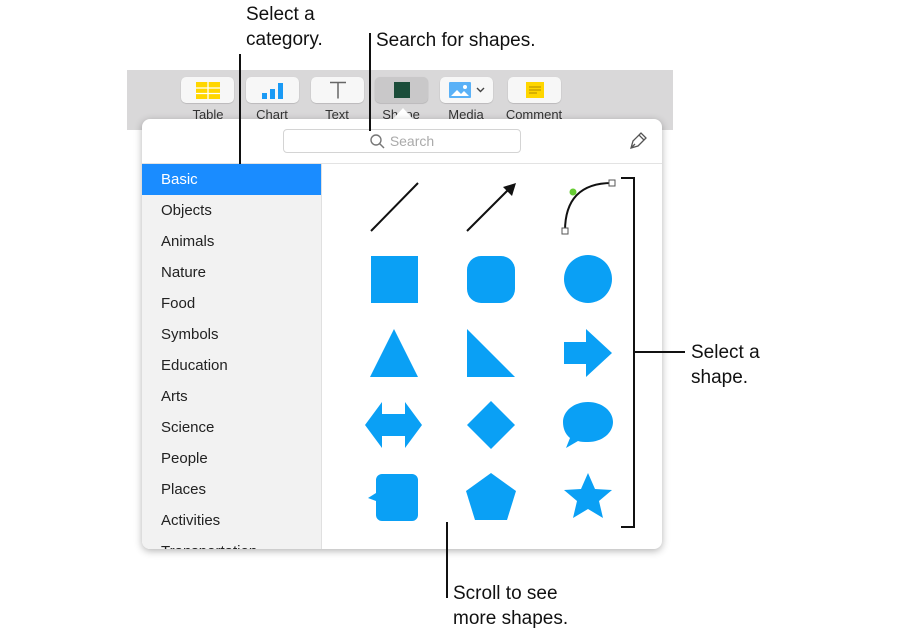 This screenshot has width=900, height=640. What do you see at coordinates (660, 352) in the screenshot?
I see `callout-line-shape` at bounding box center [660, 352].